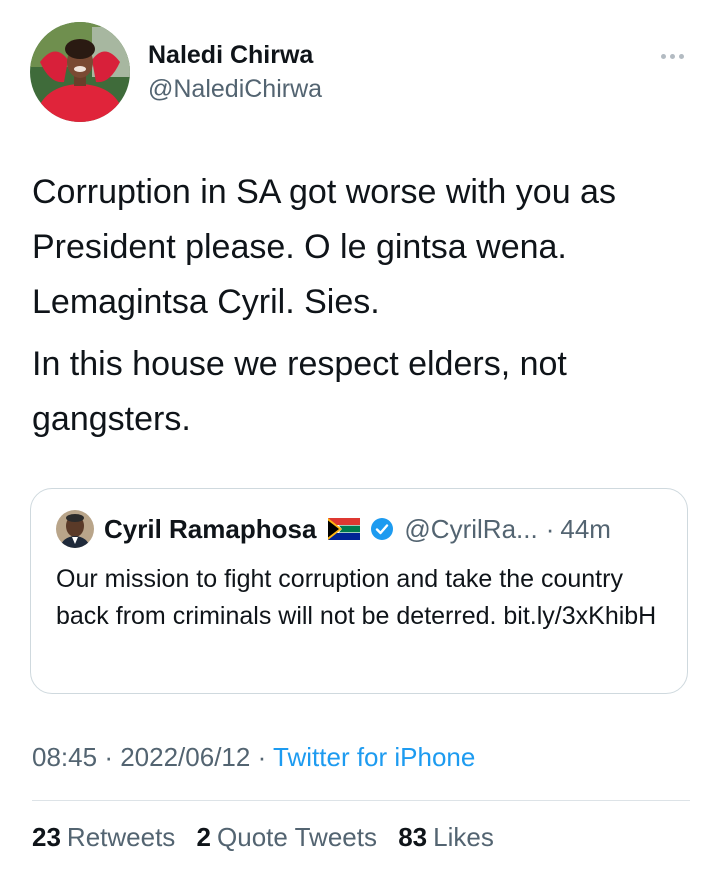 Image resolution: width=720 pixels, height=873 pixels. I want to click on retweets-count: 23, so click(46, 837).